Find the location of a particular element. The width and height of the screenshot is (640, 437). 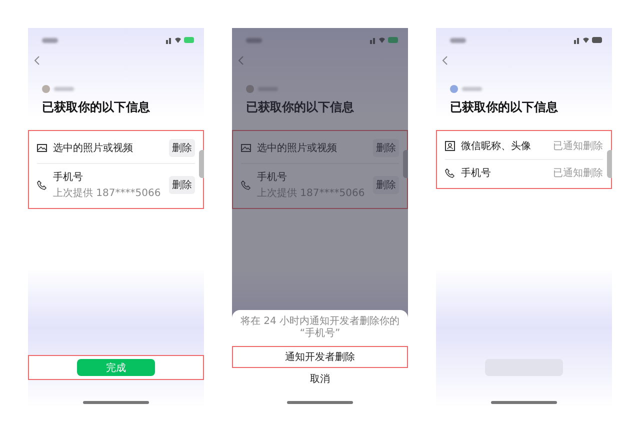

item-title: 微信昵称、头像 is located at coordinates (496, 146).